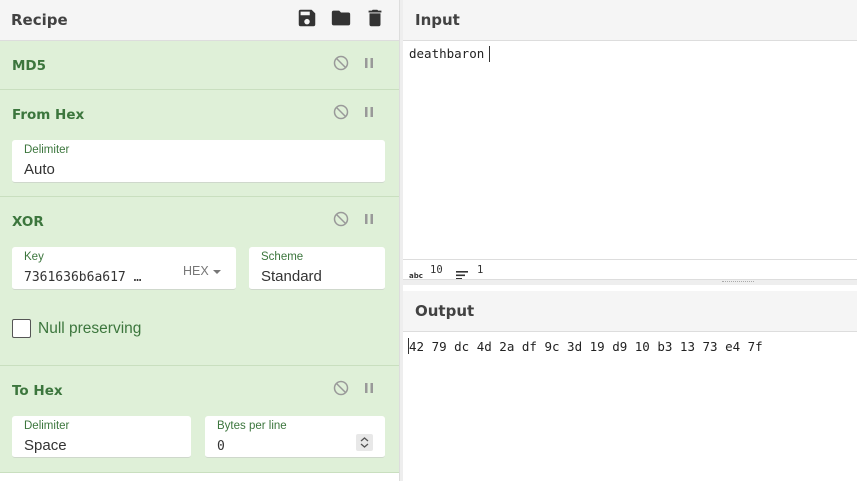 The image size is (857, 481). Describe the element at coordinates (630, 282) in the screenshot. I see `io-resize-handle` at that location.